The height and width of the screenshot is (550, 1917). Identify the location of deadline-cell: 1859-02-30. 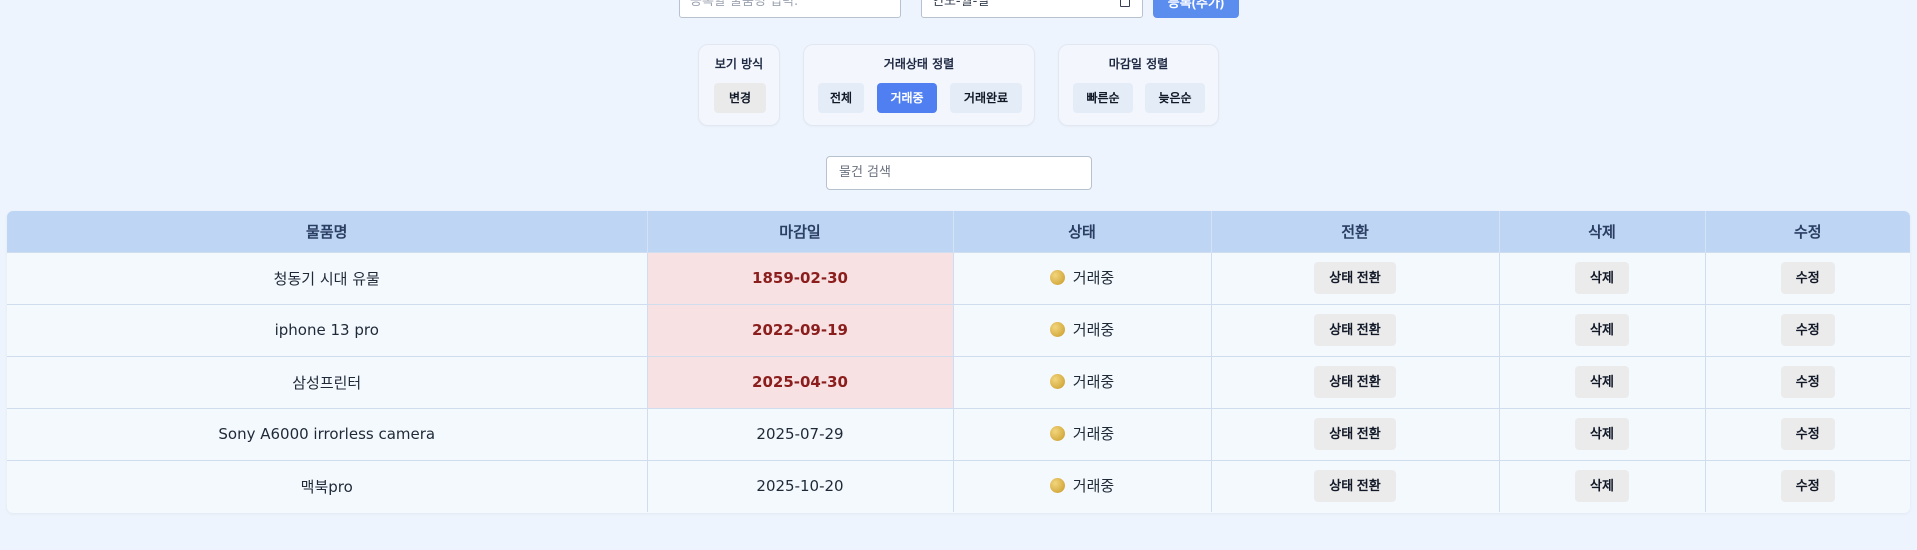
(800, 277).